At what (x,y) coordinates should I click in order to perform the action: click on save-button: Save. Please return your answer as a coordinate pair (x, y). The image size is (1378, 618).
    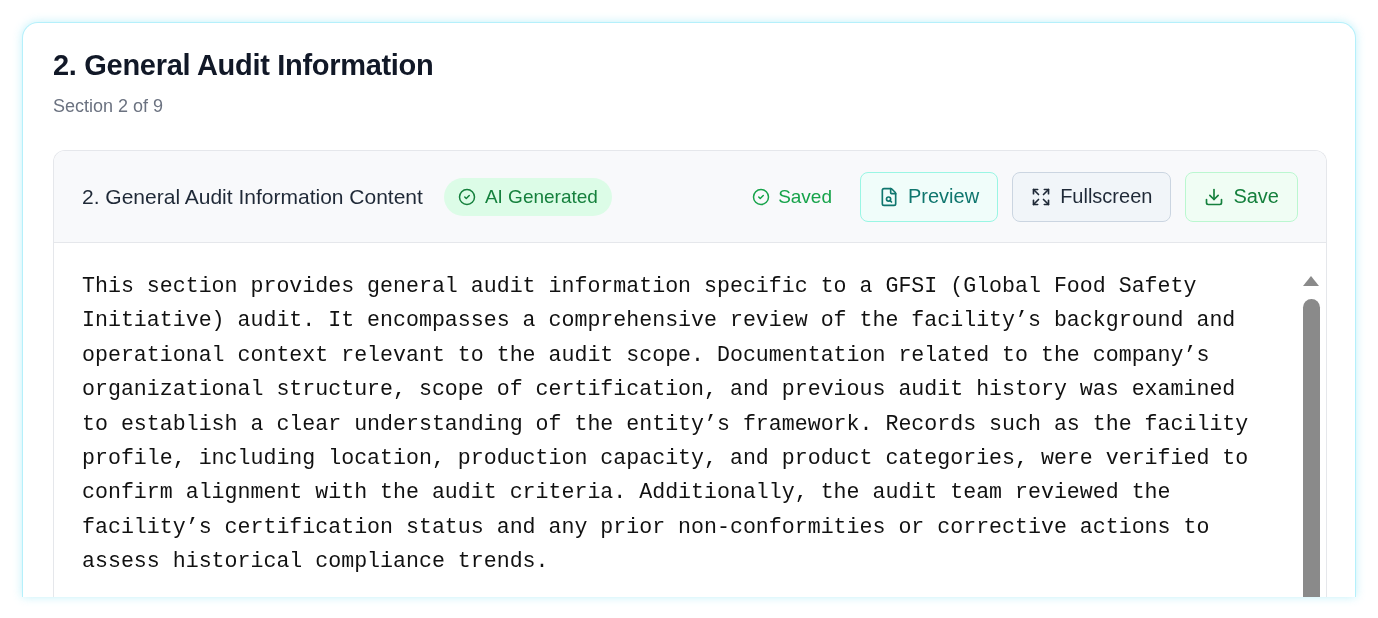
    Looking at the image, I should click on (1241, 196).